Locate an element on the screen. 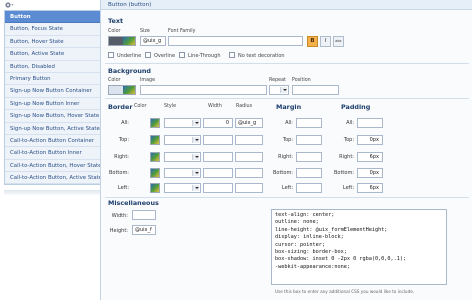  line-through-label: Line-Through is located at coordinates (204, 56).